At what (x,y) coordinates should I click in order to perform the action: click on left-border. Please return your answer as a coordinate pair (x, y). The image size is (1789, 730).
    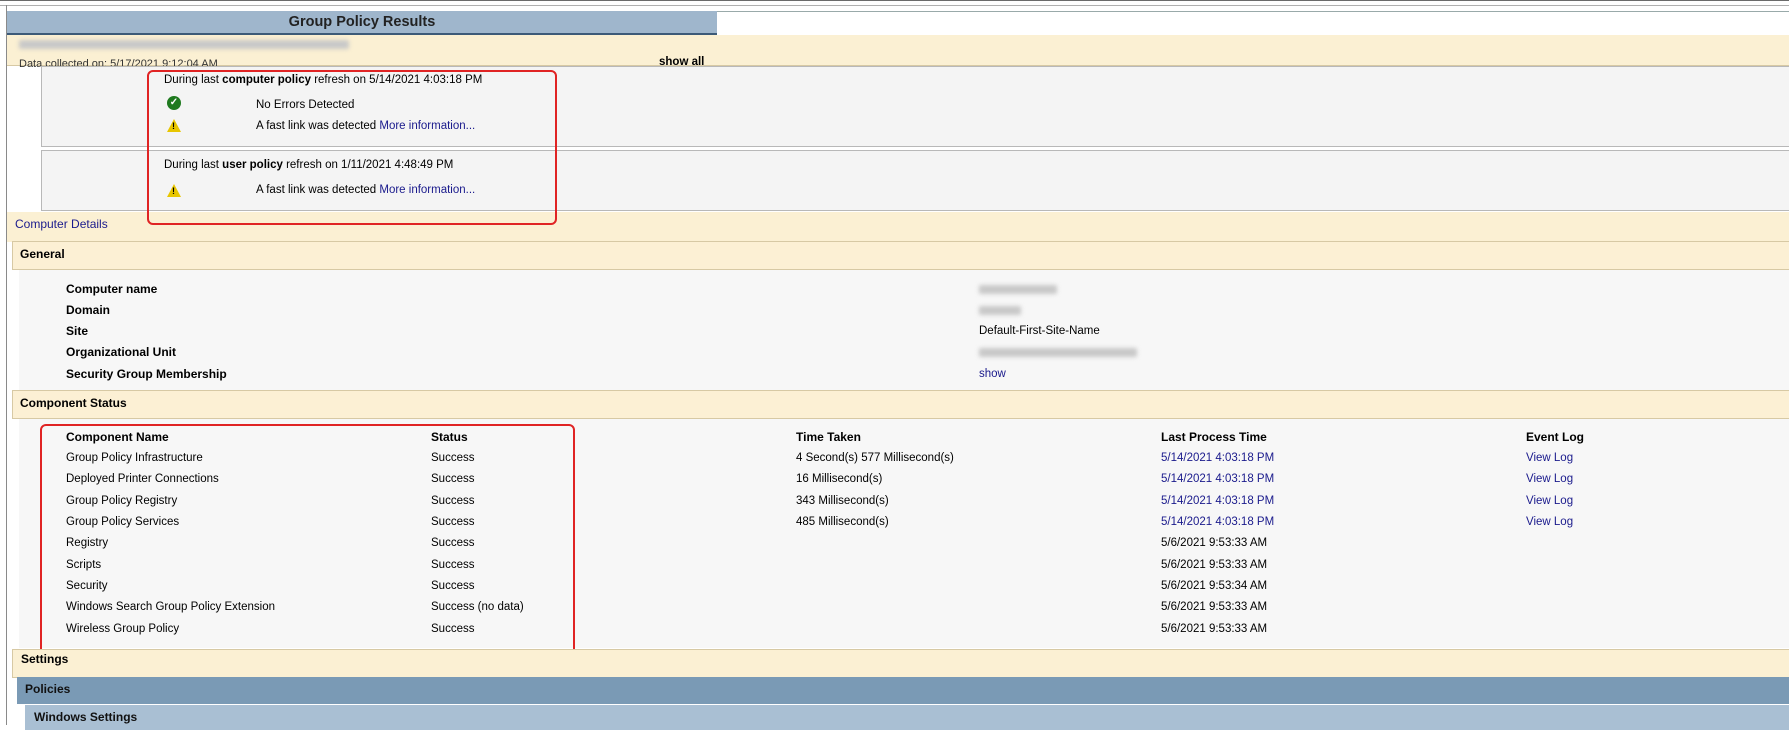
    Looking at the image, I should click on (6, 365).